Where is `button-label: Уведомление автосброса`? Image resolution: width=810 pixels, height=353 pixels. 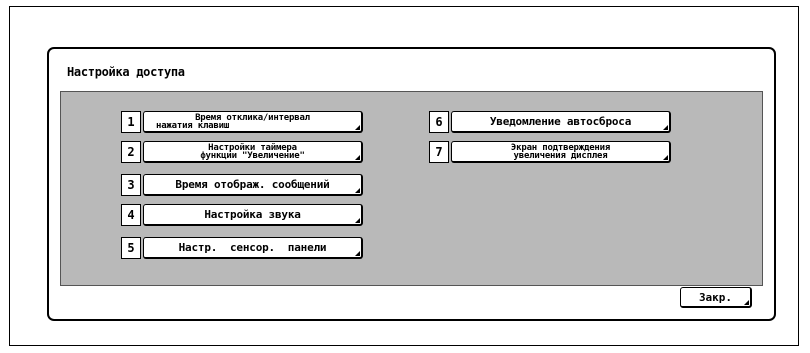
button-label: Уведомление автосброса is located at coordinates (560, 121).